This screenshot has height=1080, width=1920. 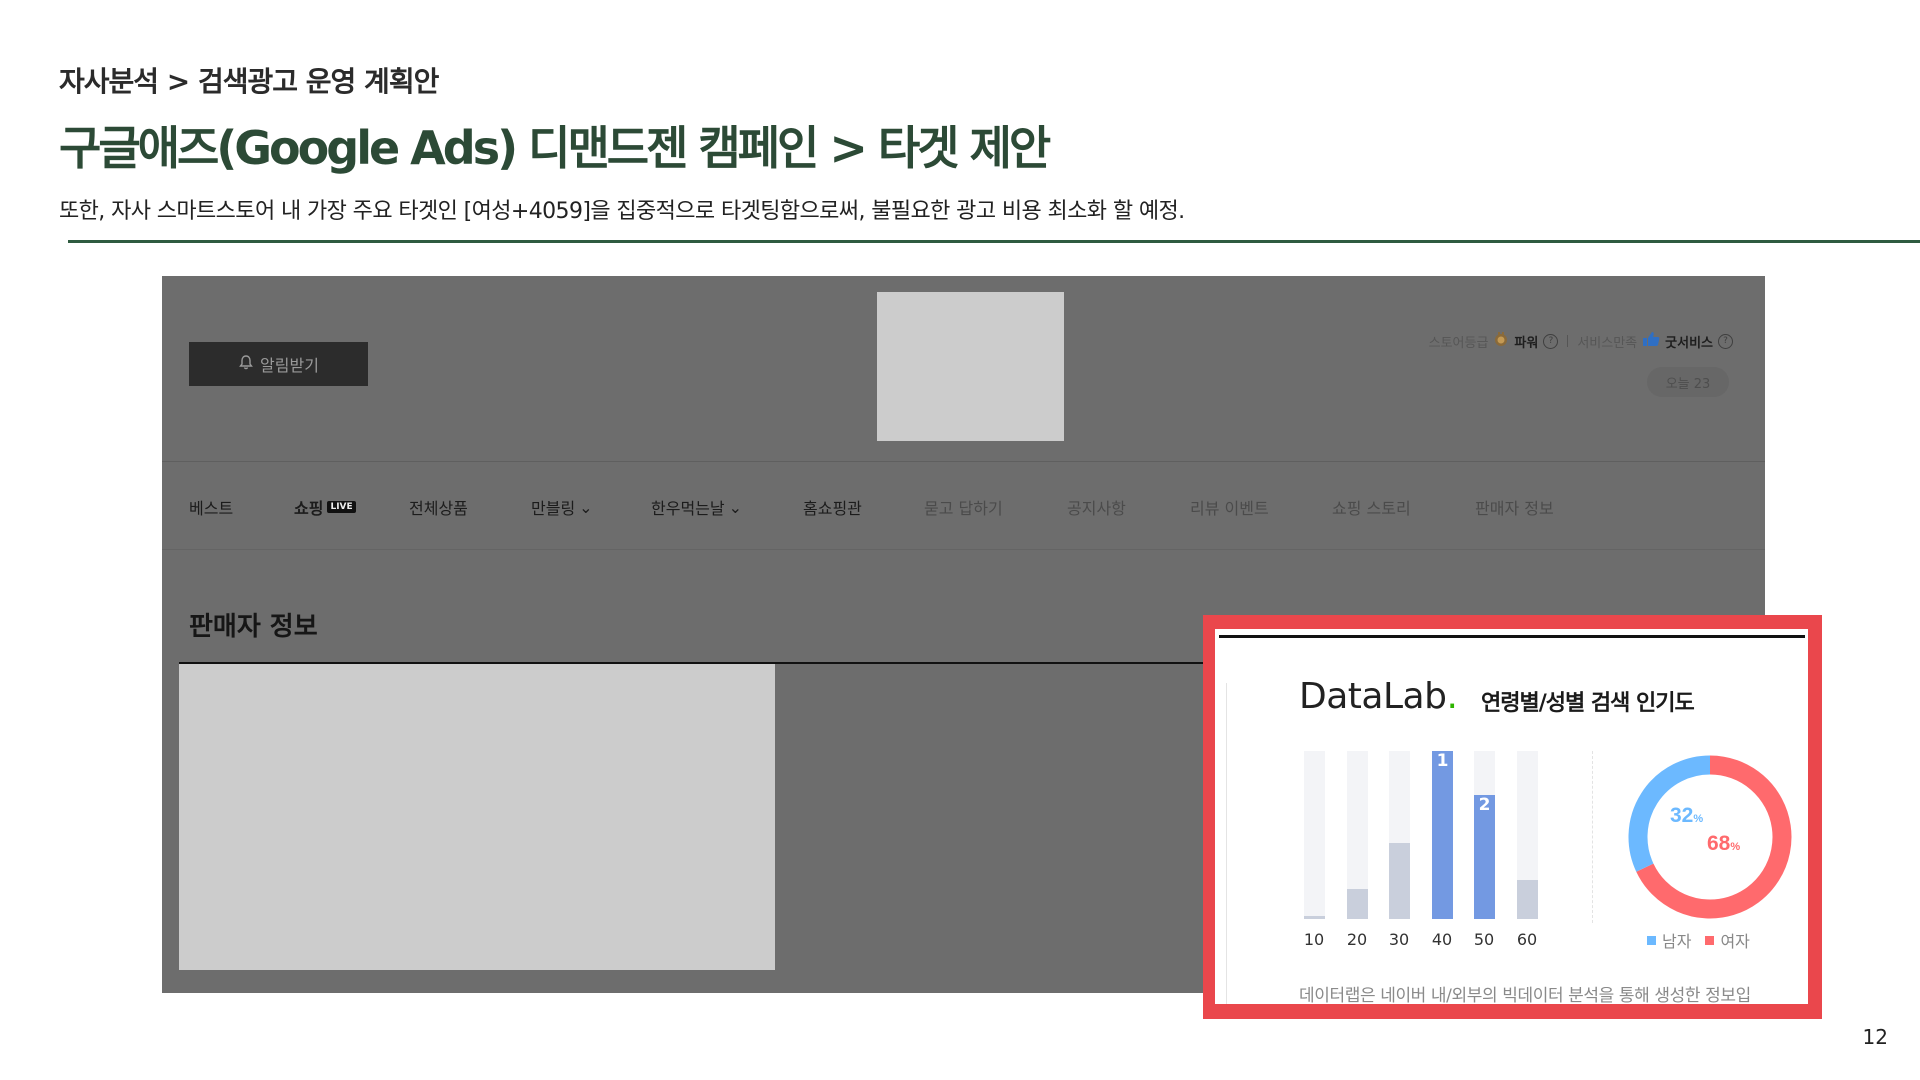 I want to click on bar-40: 1, so click(x=1442, y=835).